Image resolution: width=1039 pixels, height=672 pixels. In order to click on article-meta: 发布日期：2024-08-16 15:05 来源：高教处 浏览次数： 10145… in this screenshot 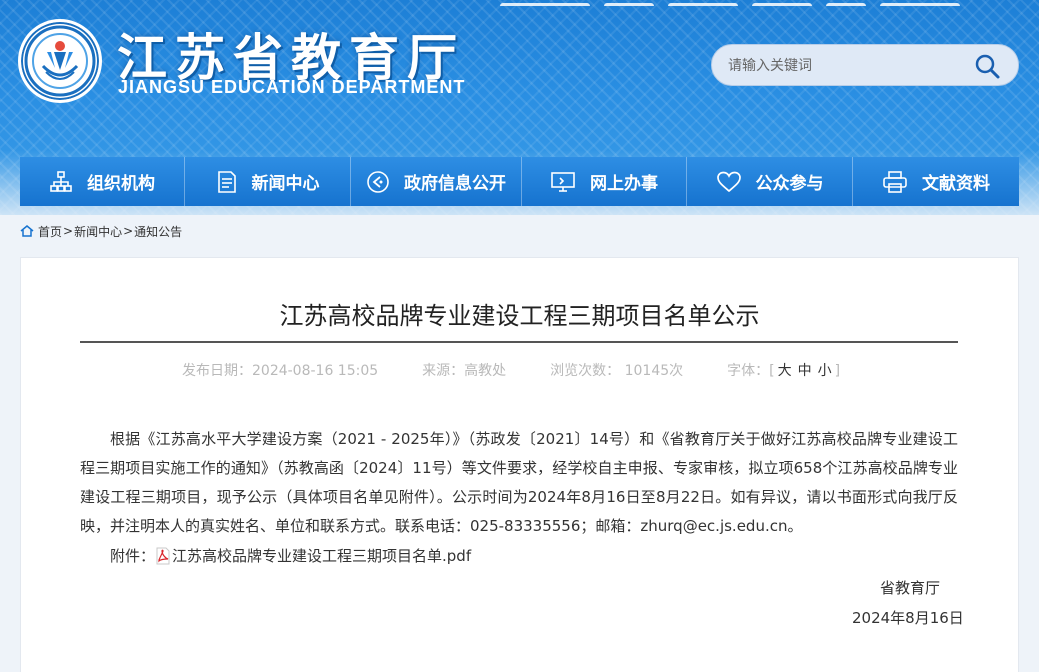, I will do `click(511, 370)`.